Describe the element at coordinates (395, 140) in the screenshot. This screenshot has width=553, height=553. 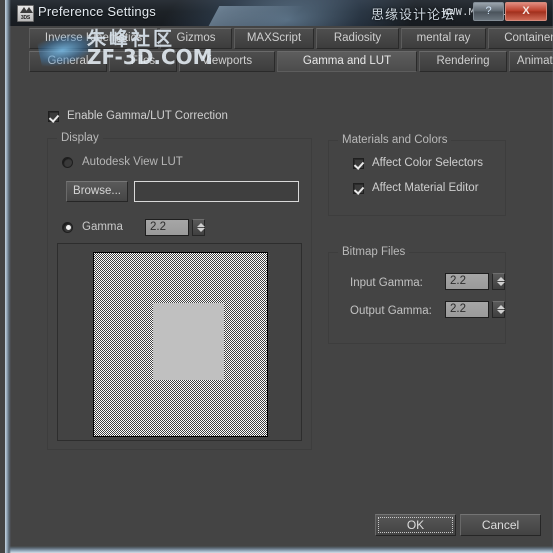
I see `materials-and-colors-title: Materials and Colors` at that location.